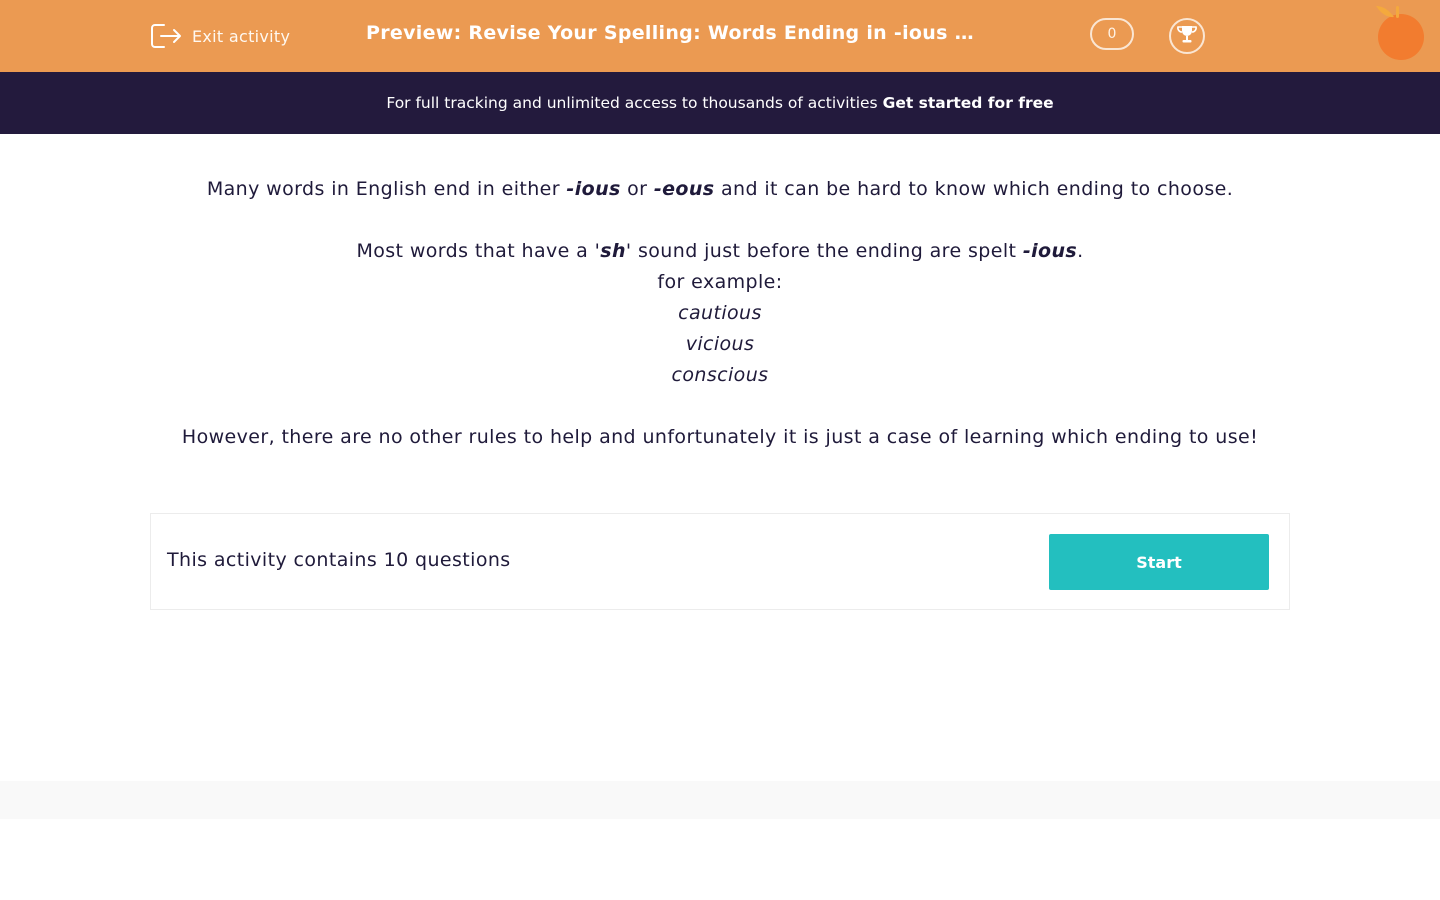 This screenshot has width=1440, height=900. I want to click on example-word: conscious, so click(720, 375).